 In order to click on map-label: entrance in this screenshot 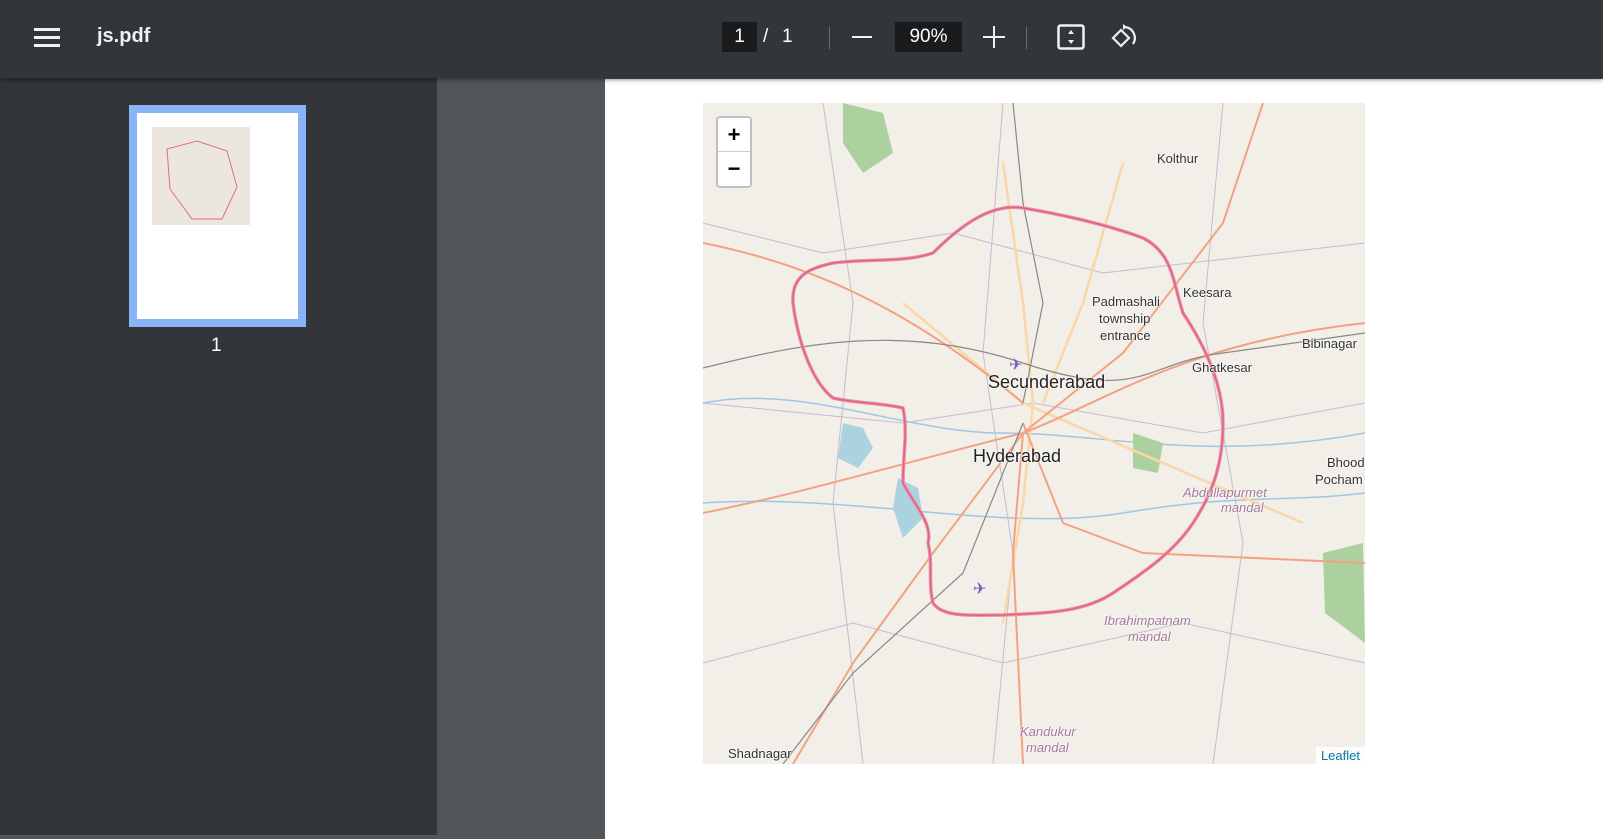, I will do `click(1125, 335)`.